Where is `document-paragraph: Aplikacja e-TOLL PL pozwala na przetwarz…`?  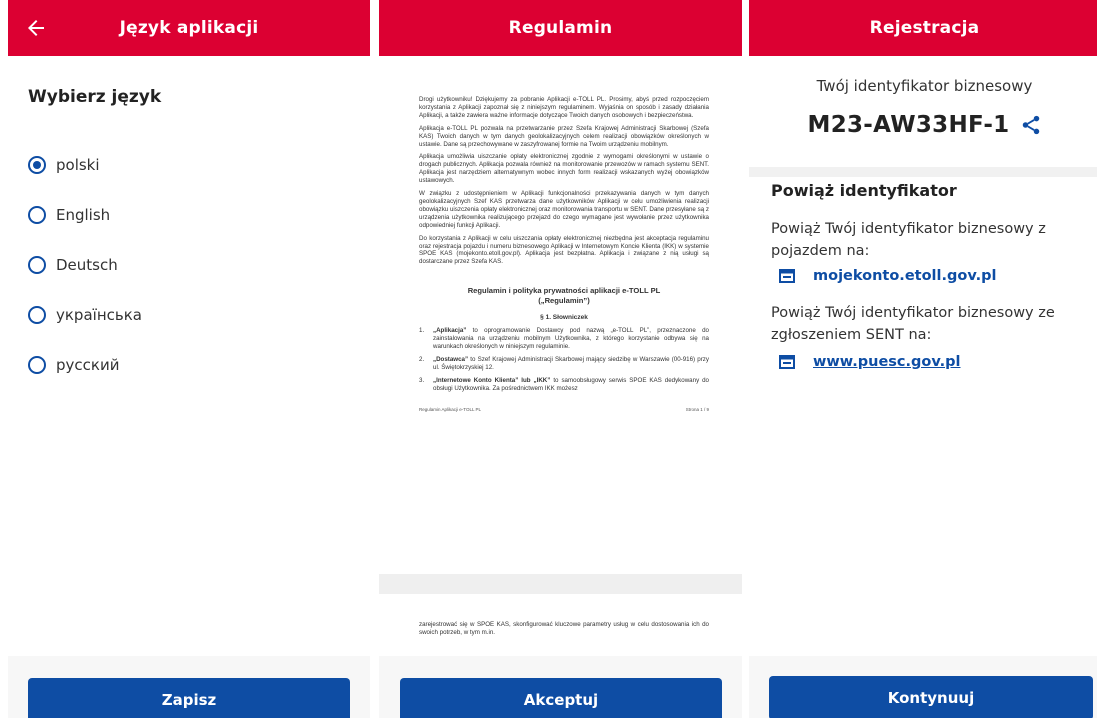
document-paragraph: Aplikacja e-TOLL PL pozwala na przetwarz… is located at coordinates (564, 136).